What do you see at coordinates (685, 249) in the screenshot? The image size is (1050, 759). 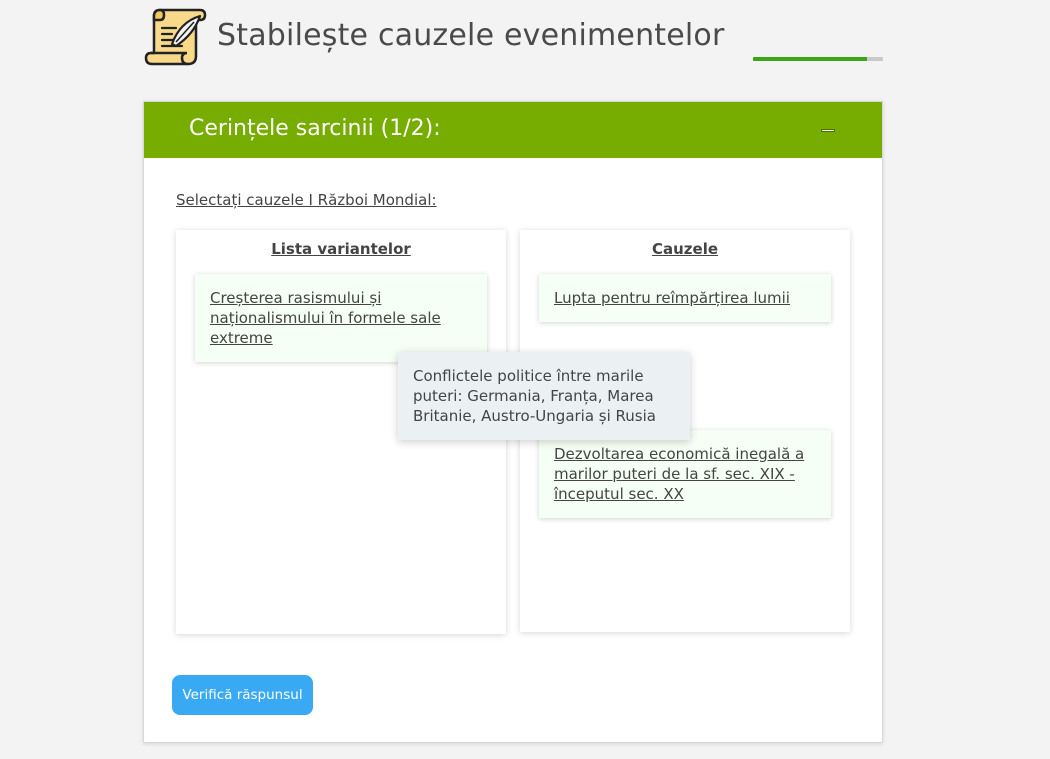 I see `causes-title: Cauzele` at bounding box center [685, 249].